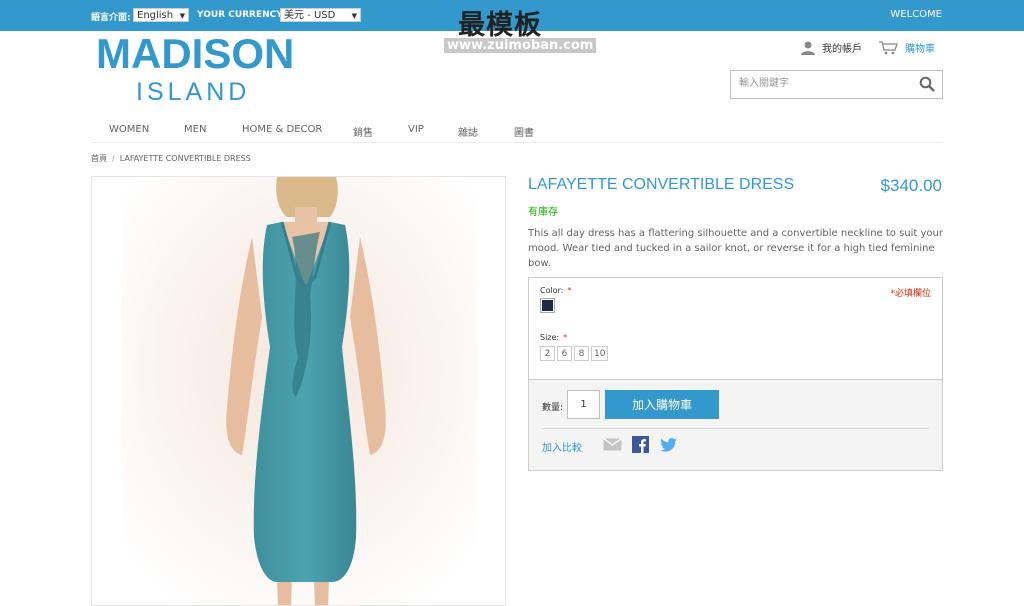 This screenshot has width=1024, height=606. I want to click on account-link: 我的帳戶, so click(831, 47).